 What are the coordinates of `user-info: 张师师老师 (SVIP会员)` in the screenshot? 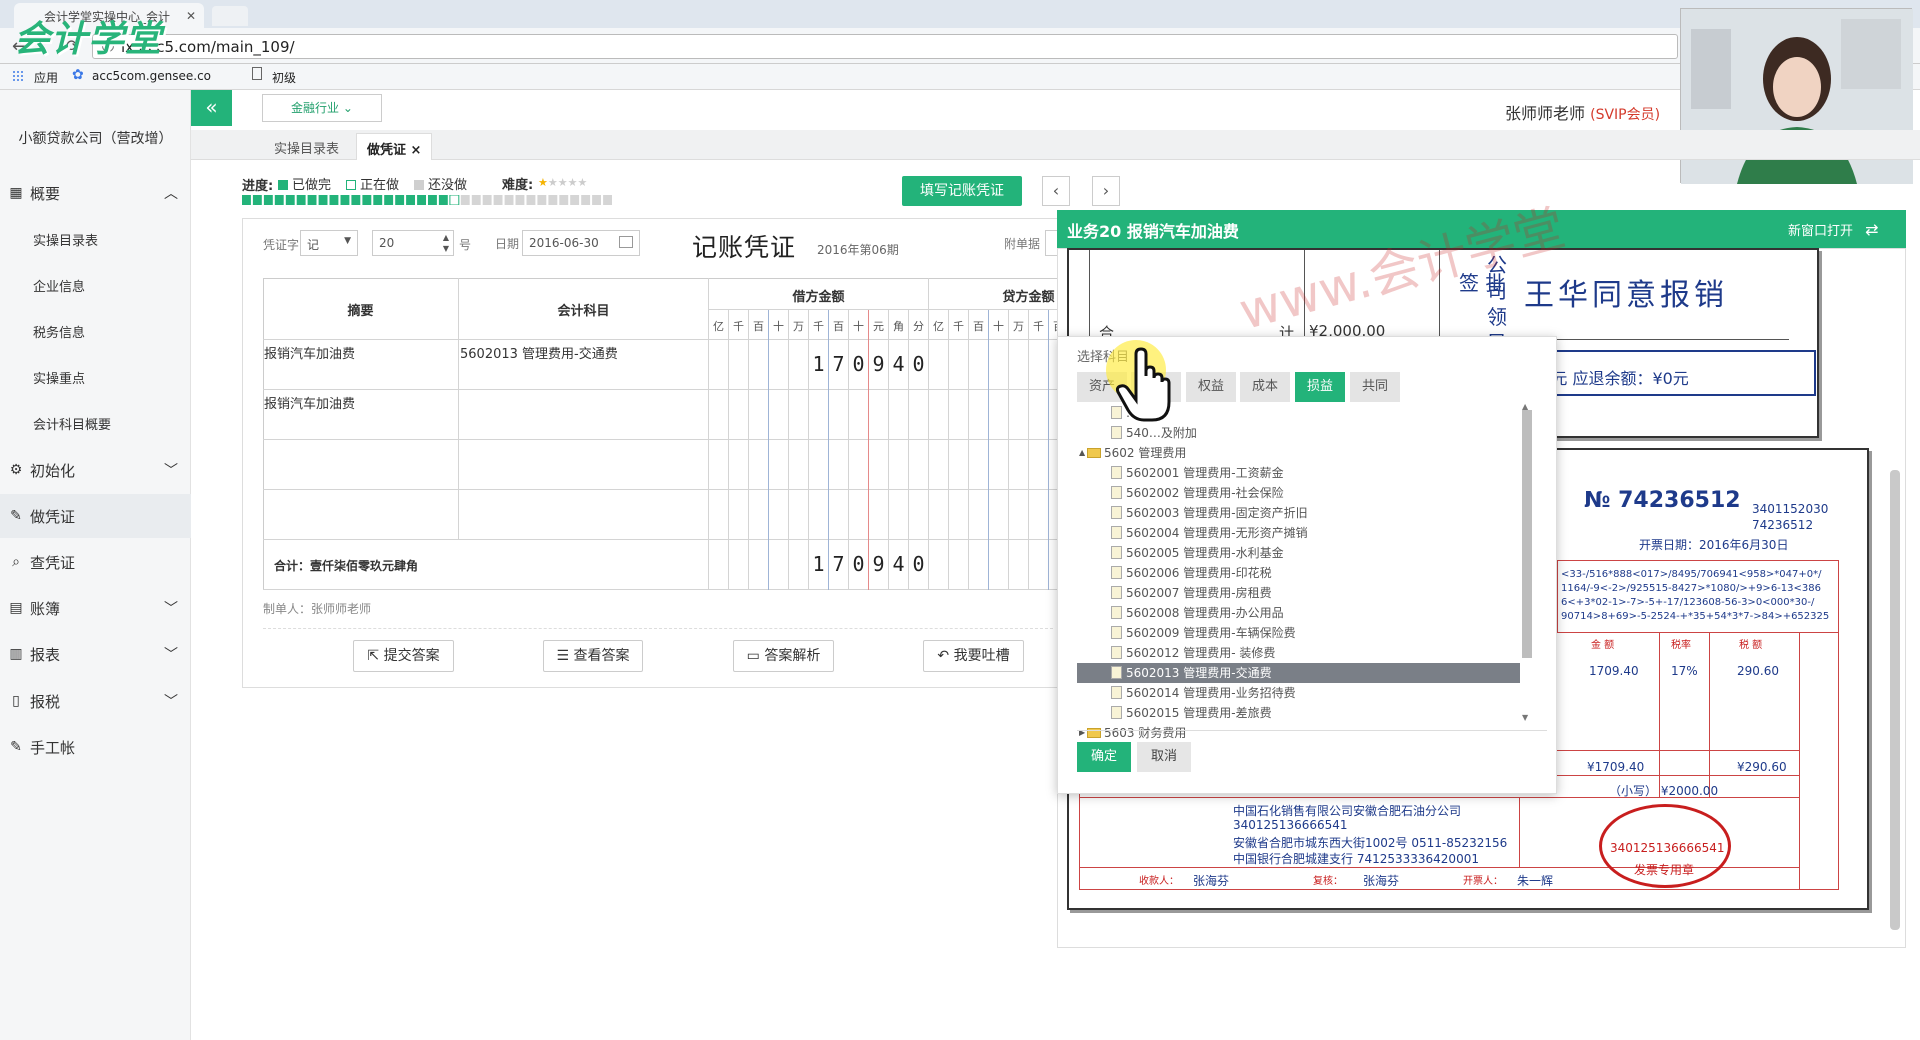 It's located at (1582, 112).